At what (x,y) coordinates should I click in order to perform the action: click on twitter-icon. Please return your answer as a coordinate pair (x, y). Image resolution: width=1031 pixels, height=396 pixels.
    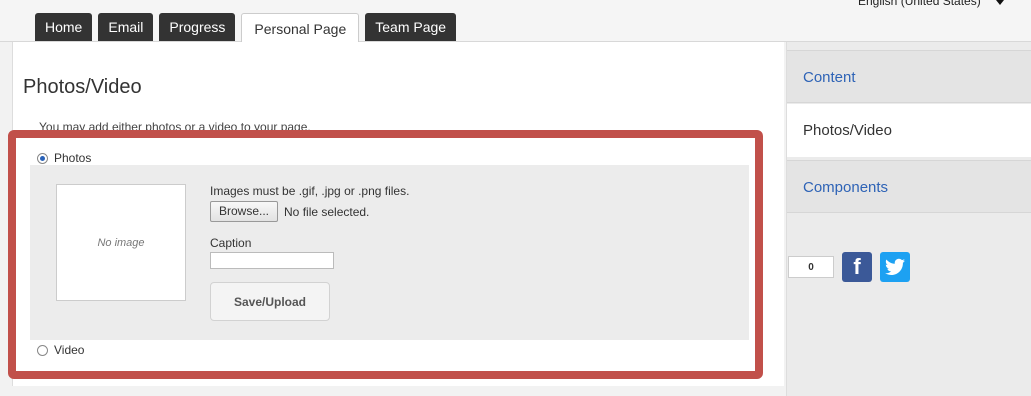
    Looking at the image, I should click on (895, 267).